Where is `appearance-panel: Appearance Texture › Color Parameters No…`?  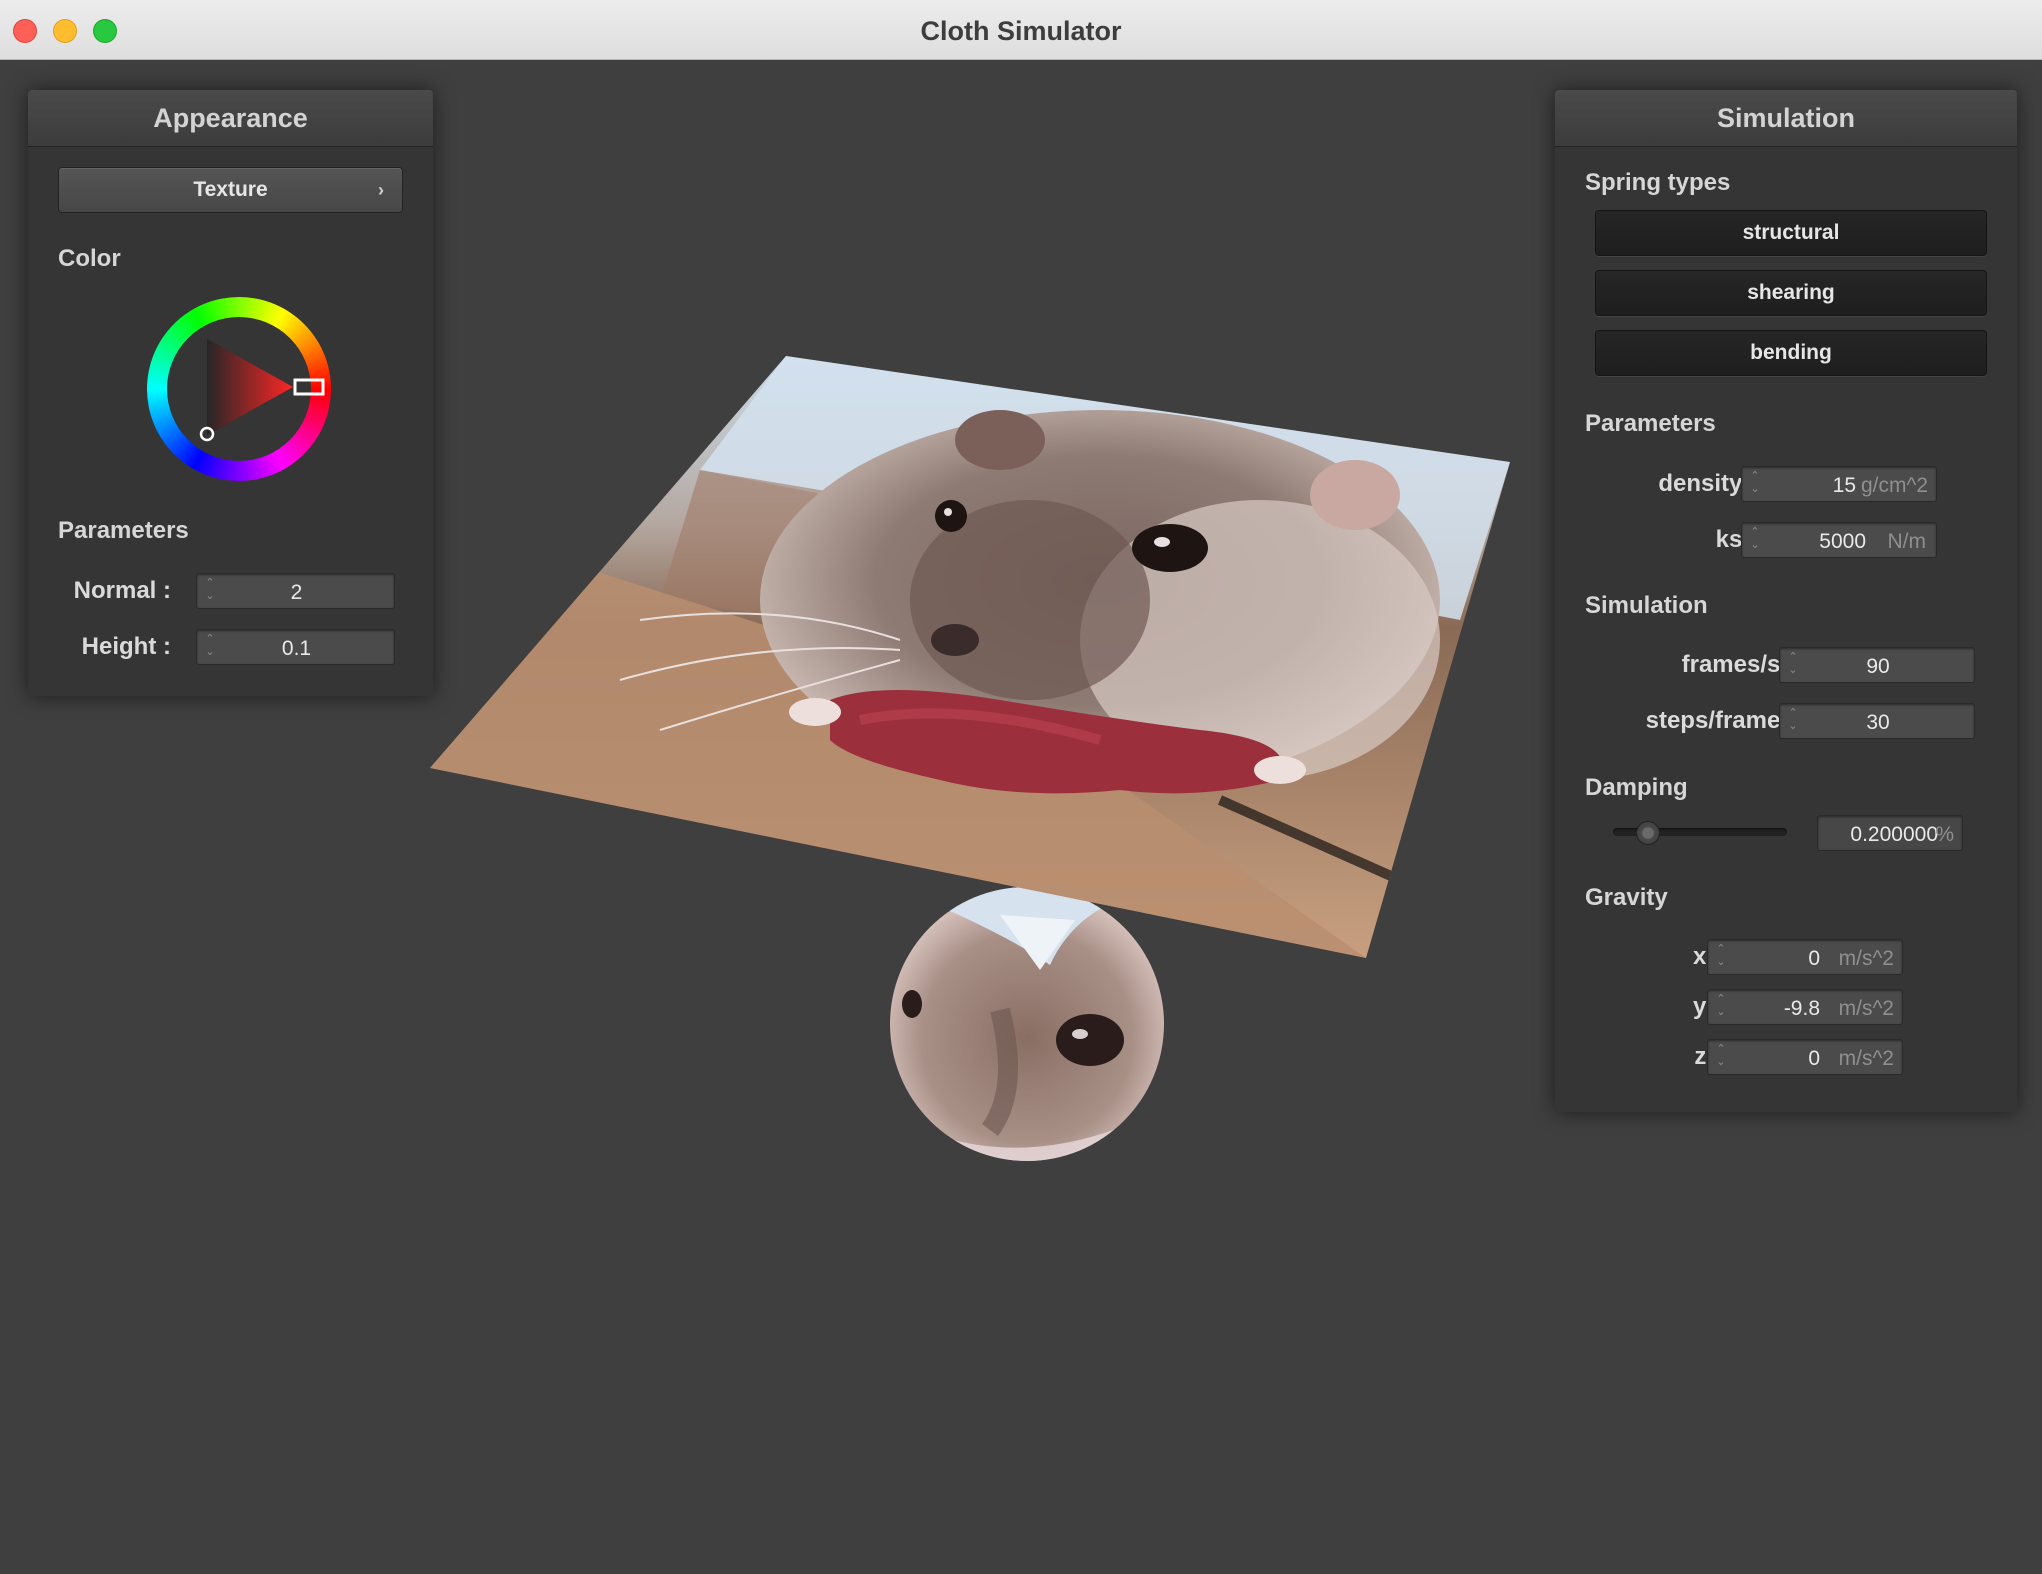
appearance-panel: Appearance Texture › Color Parameters No… is located at coordinates (230, 393).